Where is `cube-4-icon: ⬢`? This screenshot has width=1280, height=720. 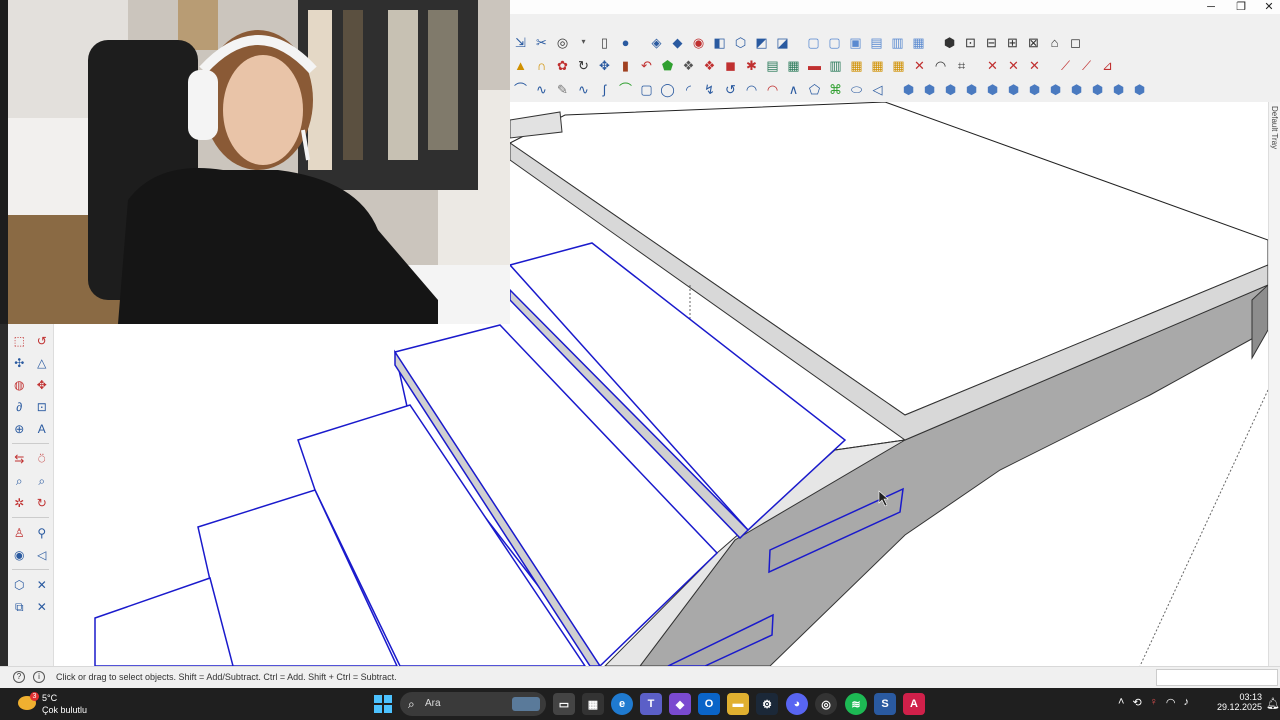
cube-4-icon: ⬢ is located at coordinates (971, 89).